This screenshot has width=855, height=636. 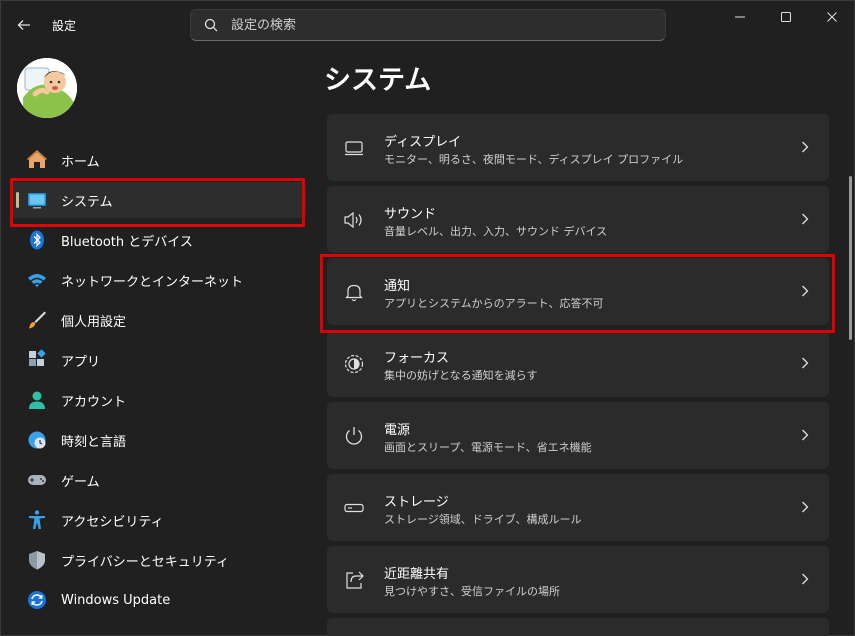 What do you see at coordinates (158, 480) in the screenshot?
I see `sidebar-item-gaming: ゲーム` at bounding box center [158, 480].